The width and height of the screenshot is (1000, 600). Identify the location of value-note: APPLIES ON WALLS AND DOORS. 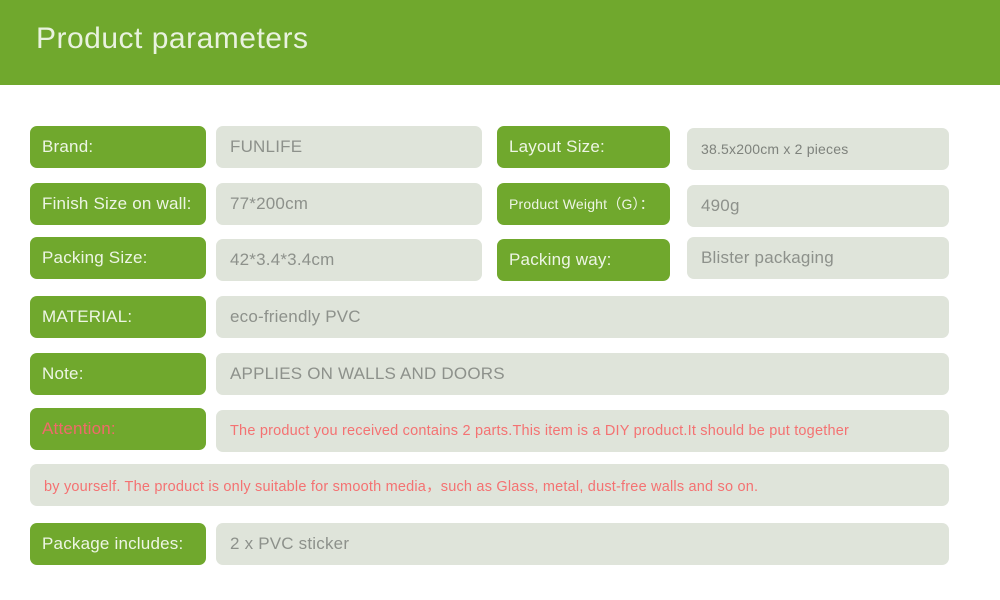
(582, 374).